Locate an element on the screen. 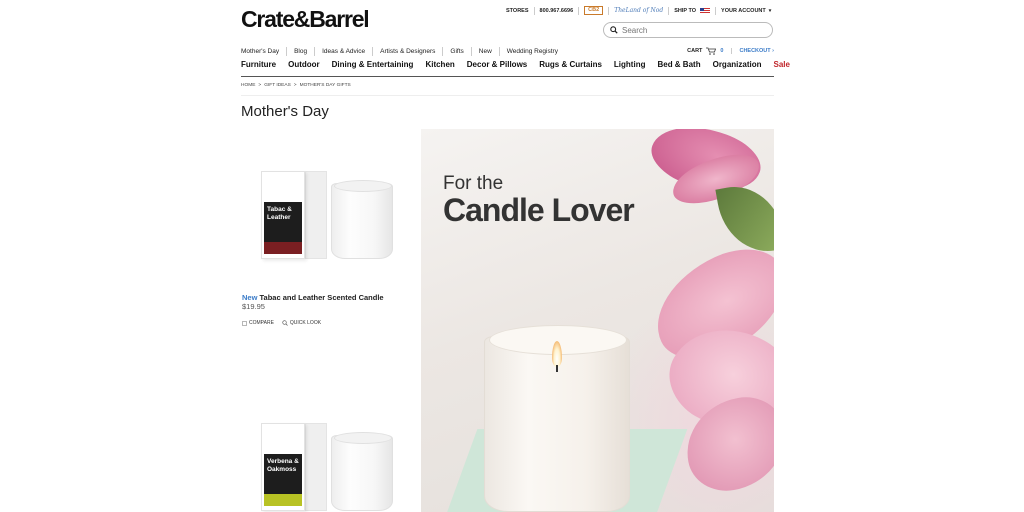 The height and width of the screenshot is (512, 1024). candle-flame is located at coordinates (557, 354).